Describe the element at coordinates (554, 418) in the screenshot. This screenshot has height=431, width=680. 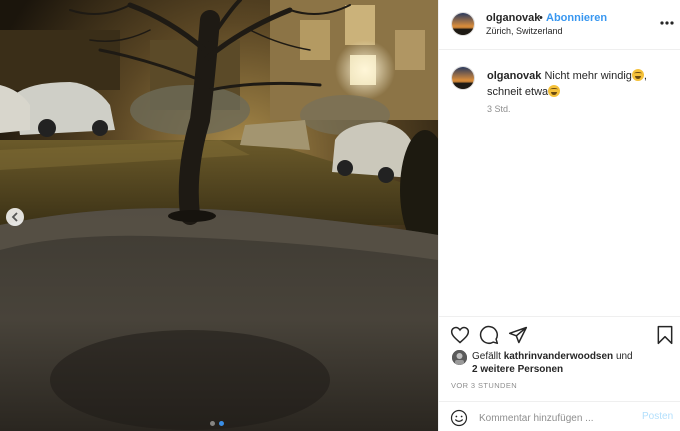
I see `comment-input` at that location.